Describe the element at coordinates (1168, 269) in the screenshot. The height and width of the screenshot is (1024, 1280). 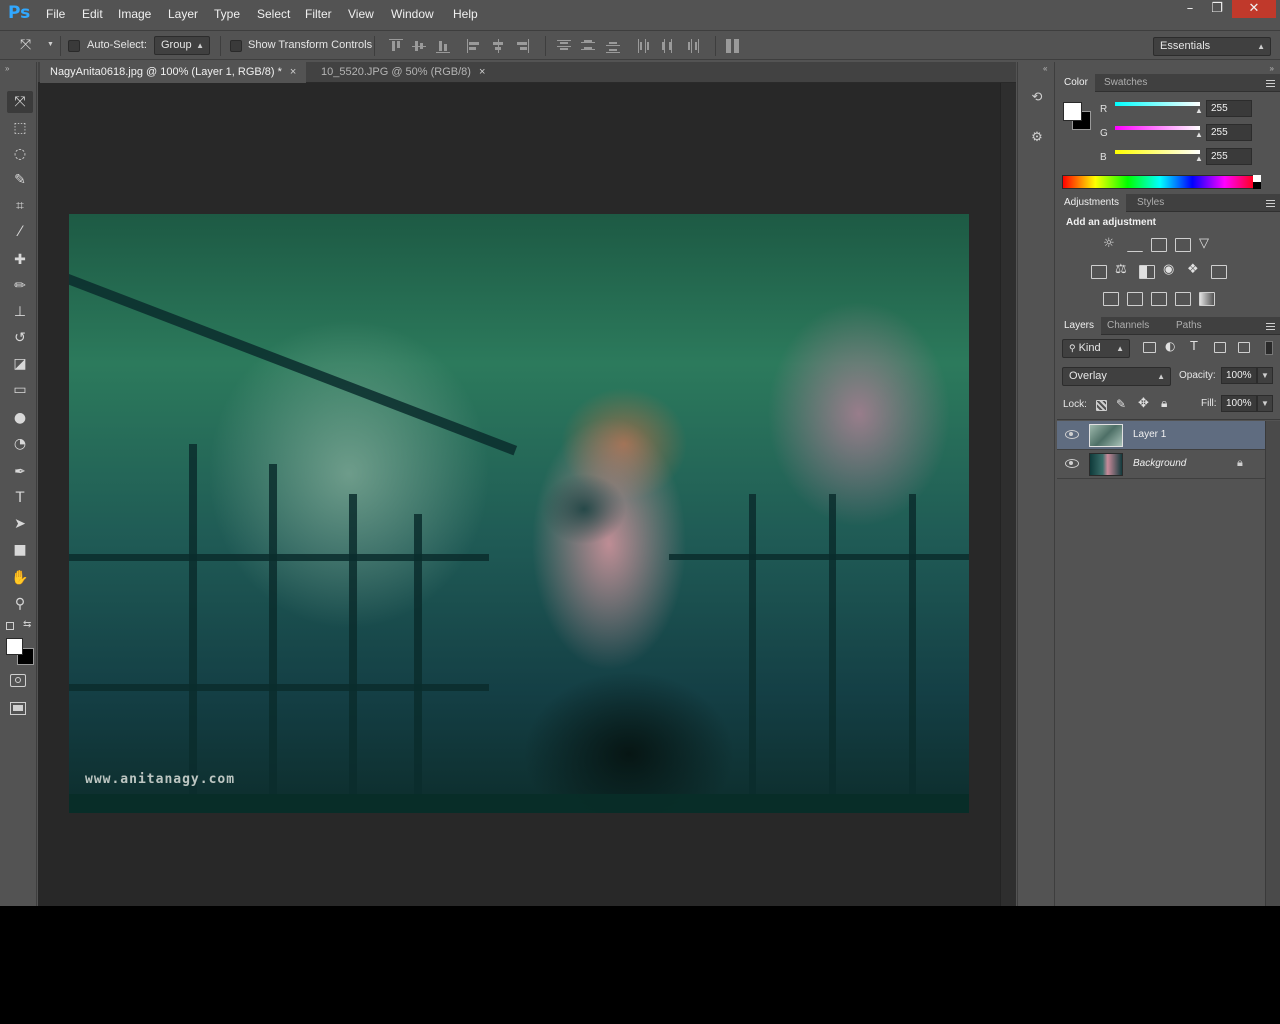
I see `photo-filter-icon: ◉` at that location.